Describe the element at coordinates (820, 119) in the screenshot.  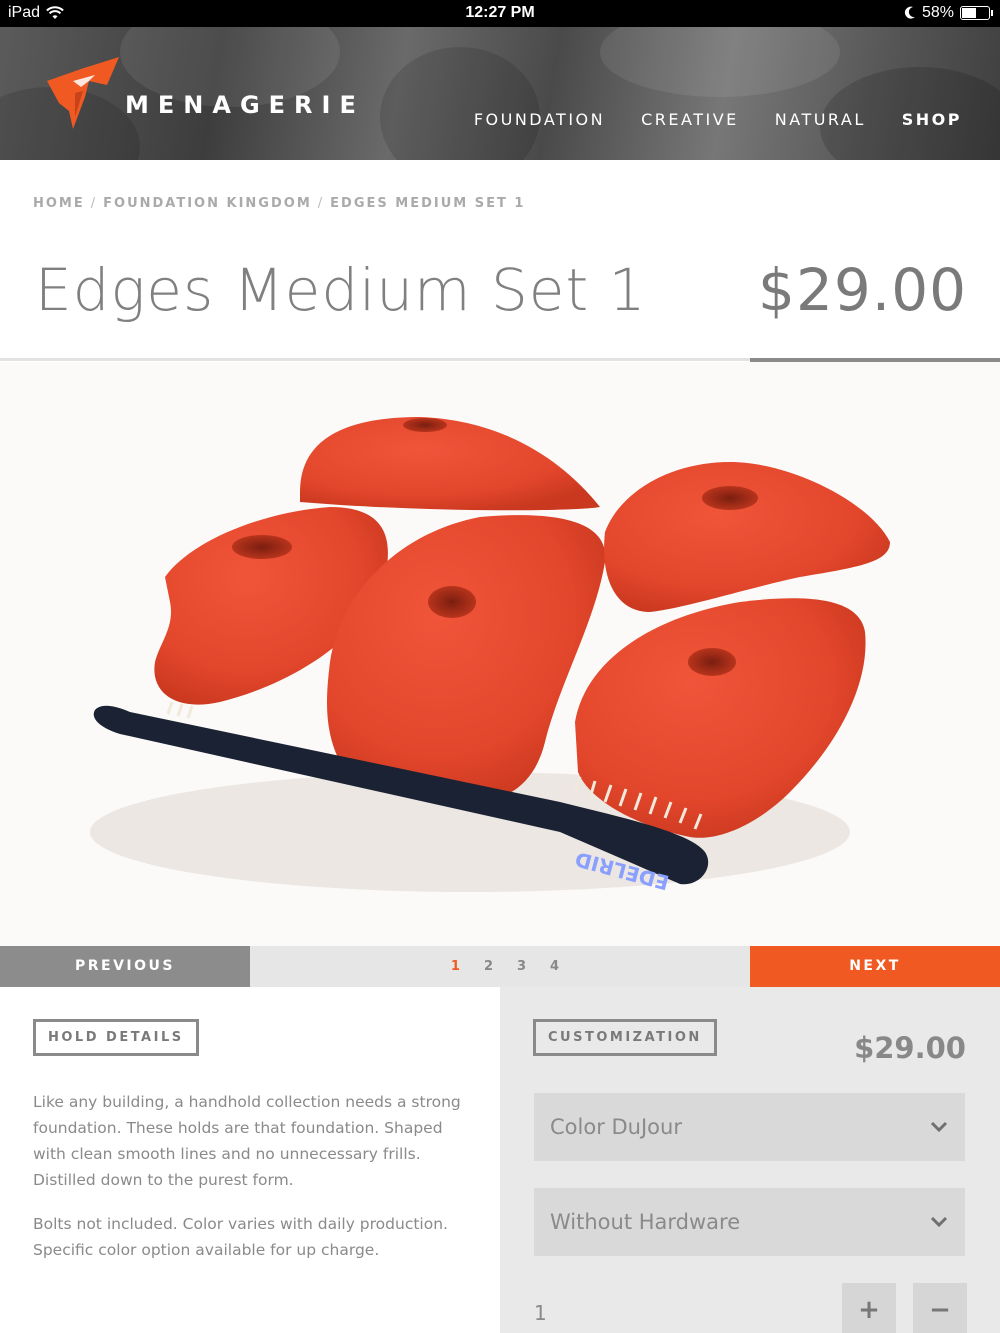
I see `nav-natural: NATURAL` at that location.